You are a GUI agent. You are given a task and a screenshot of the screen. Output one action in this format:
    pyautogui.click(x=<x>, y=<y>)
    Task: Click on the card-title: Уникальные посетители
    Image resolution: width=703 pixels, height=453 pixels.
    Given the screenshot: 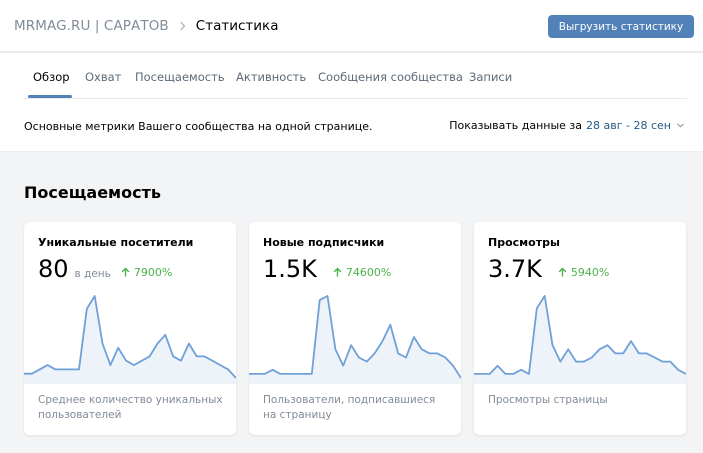 What is the action you would take?
    pyautogui.click(x=116, y=242)
    